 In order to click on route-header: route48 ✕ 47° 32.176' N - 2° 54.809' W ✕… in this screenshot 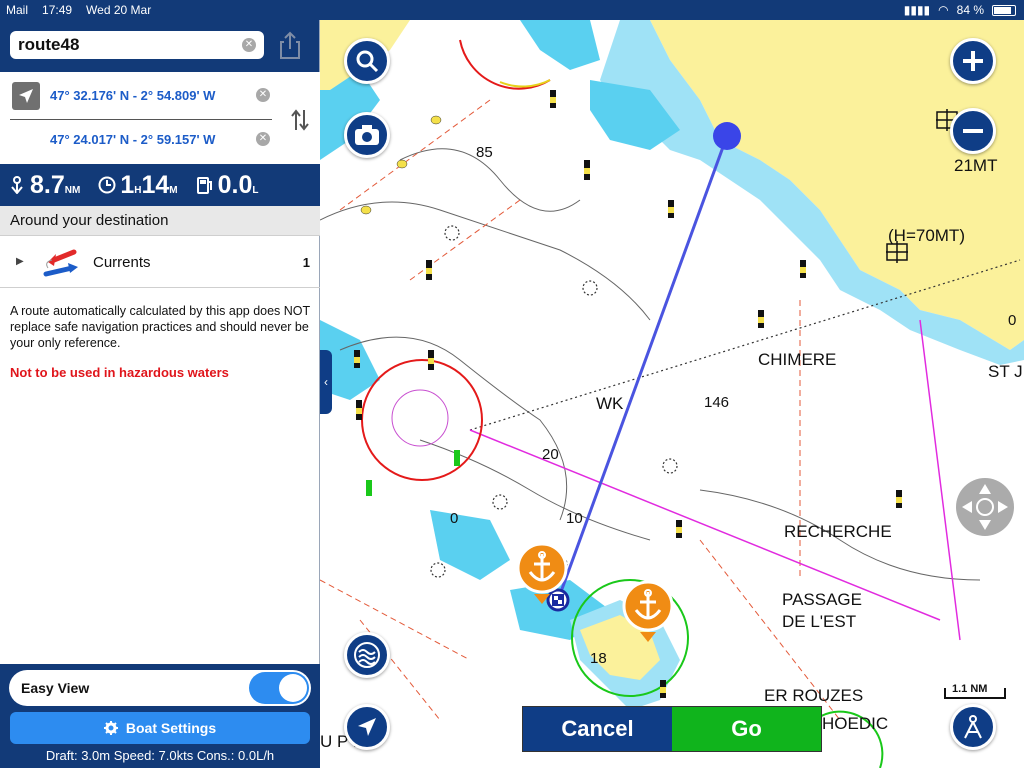, I will do `click(160, 92)`.